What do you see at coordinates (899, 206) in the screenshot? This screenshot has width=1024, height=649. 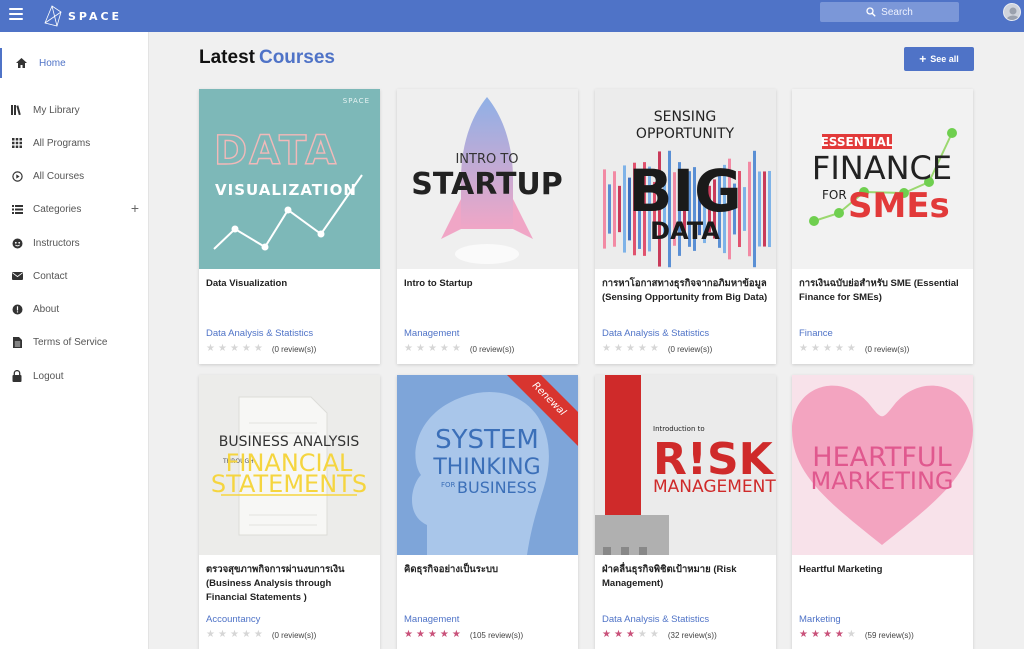 I see `cover-title: SMEs` at bounding box center [899, 206].